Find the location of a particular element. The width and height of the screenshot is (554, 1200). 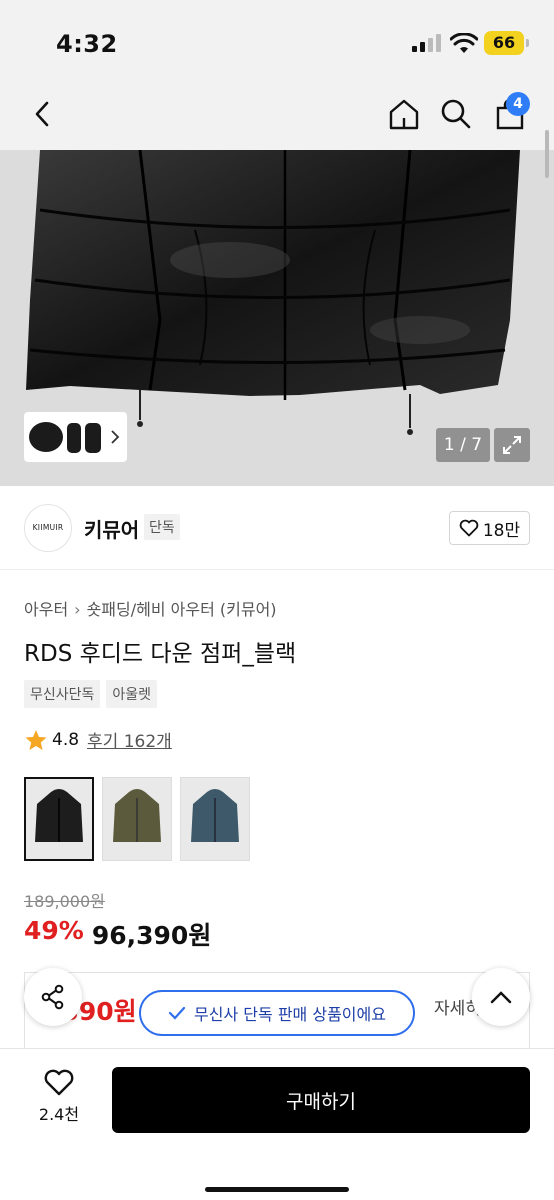

back-button is located at coordinates (42, 114).